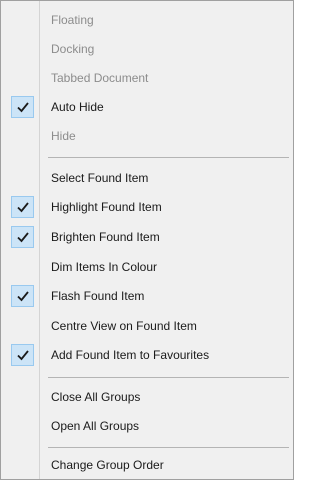 This screenshot has width=320, height=480. I want to click on menu-item-label: Auto Hide, so click(77, 107).